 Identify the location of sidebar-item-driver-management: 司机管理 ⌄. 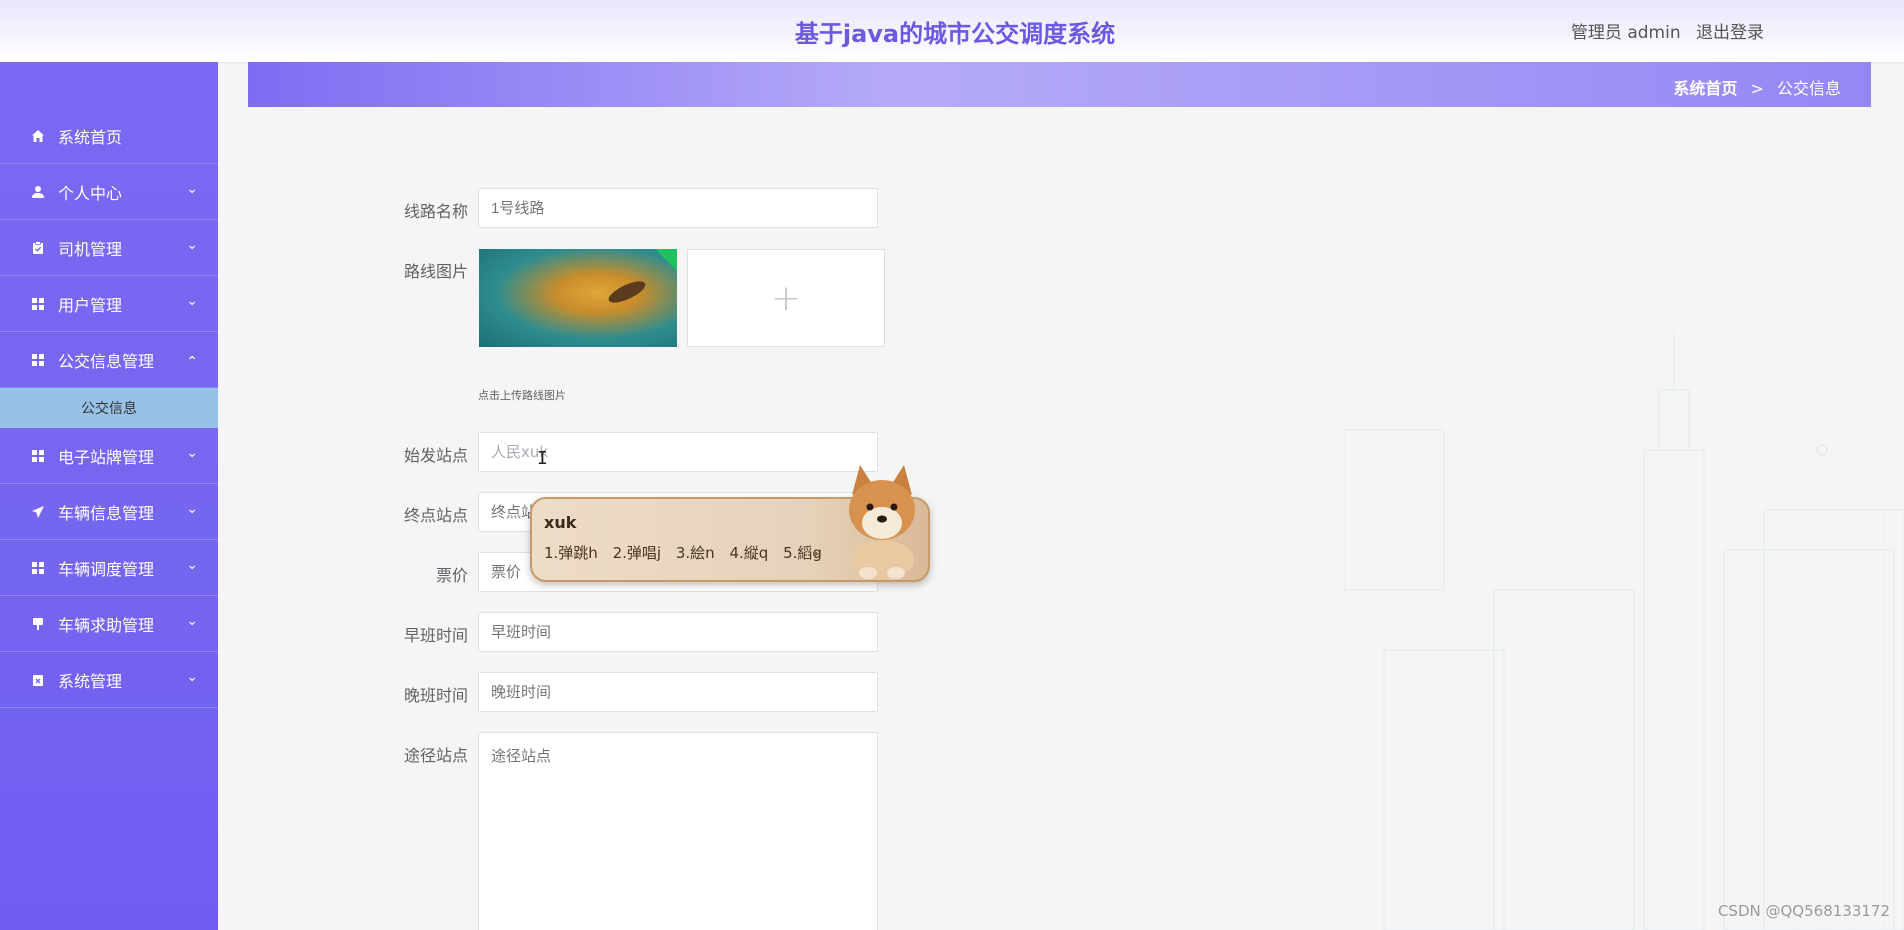
(109, 248).